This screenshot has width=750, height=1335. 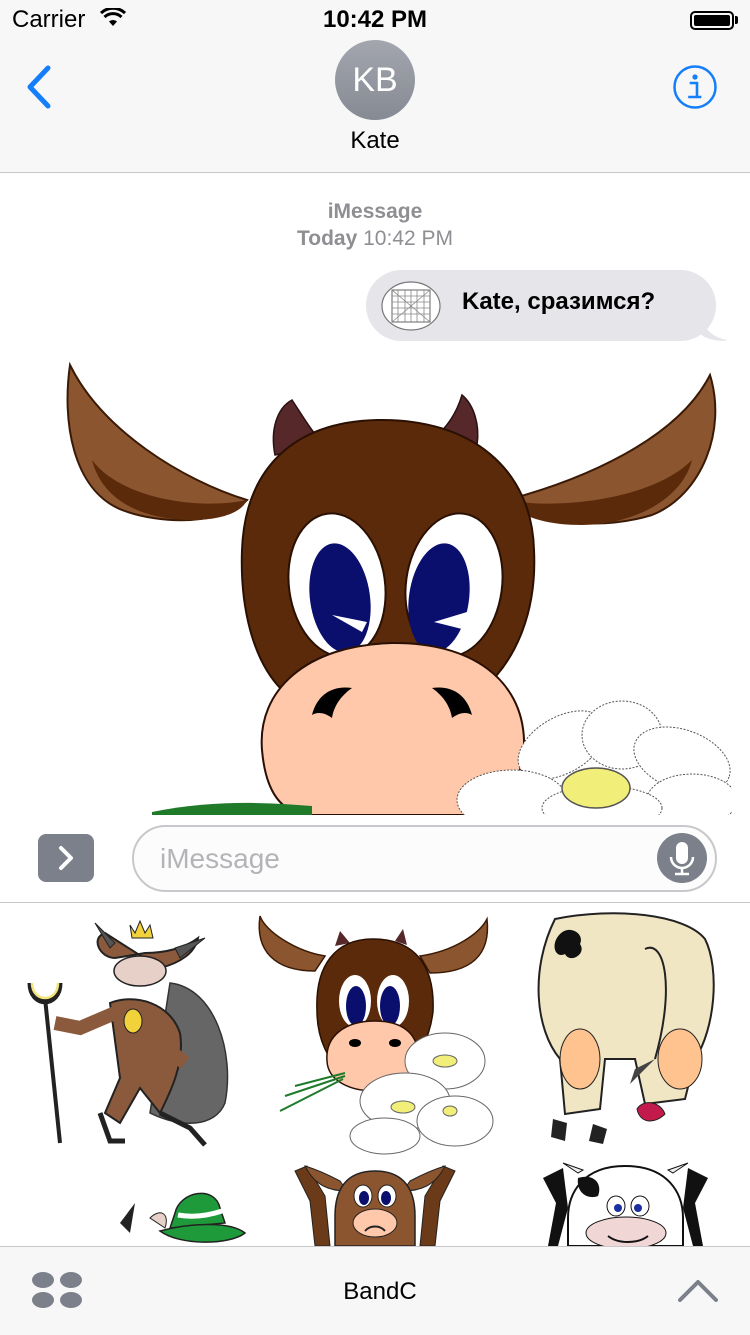 I want to click on chevron-up-icon, so click(x=698, y=1290).